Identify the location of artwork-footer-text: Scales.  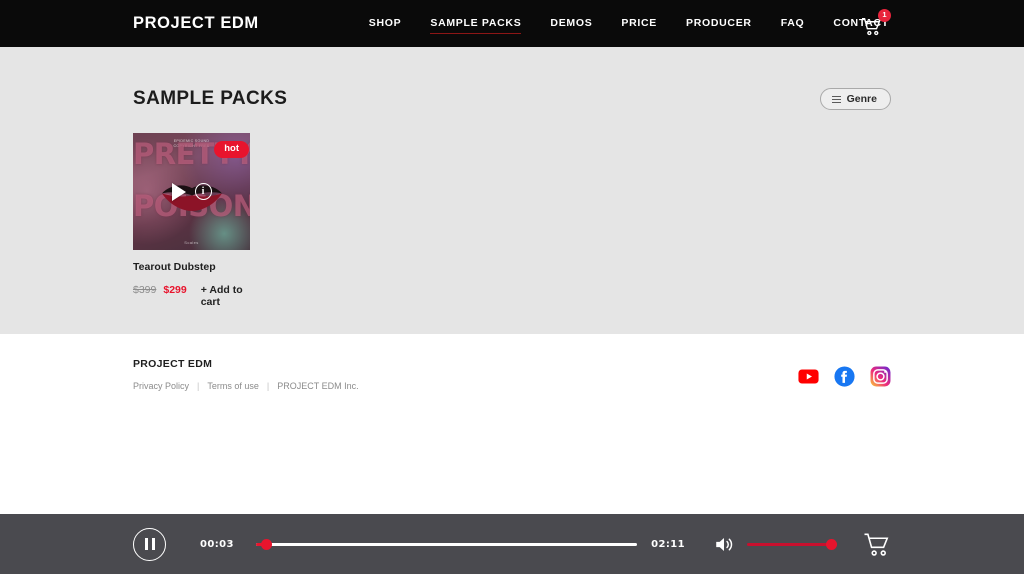
(191, 242).